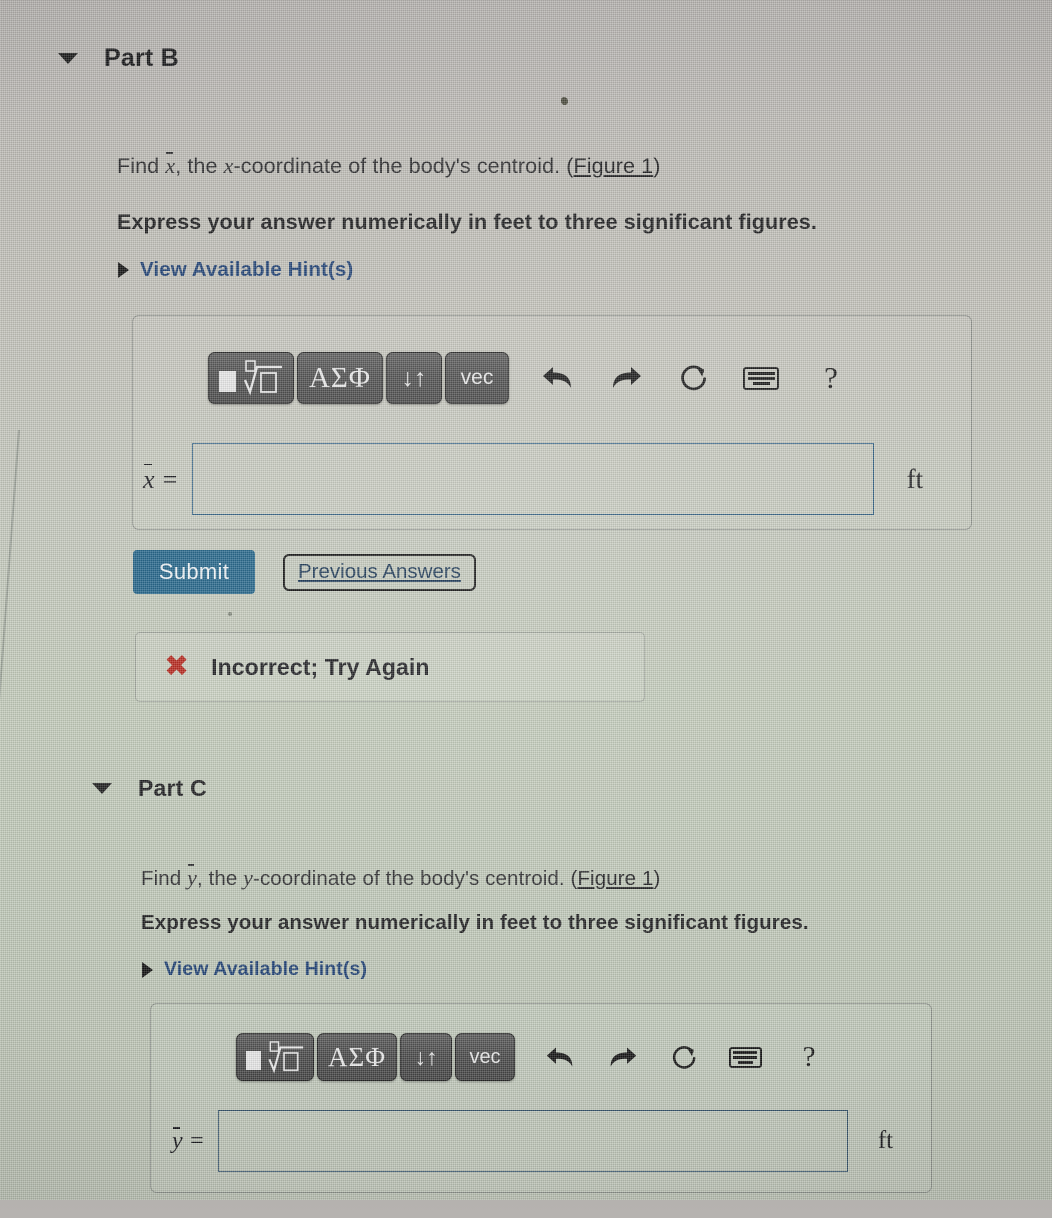 This screenshot has height=1218, width=1052. What do you see at coordinates (379, 572) in the screenshot?
I see `part-b-previous-answers-button: Previous Answers` at bounding box center [379, 572].